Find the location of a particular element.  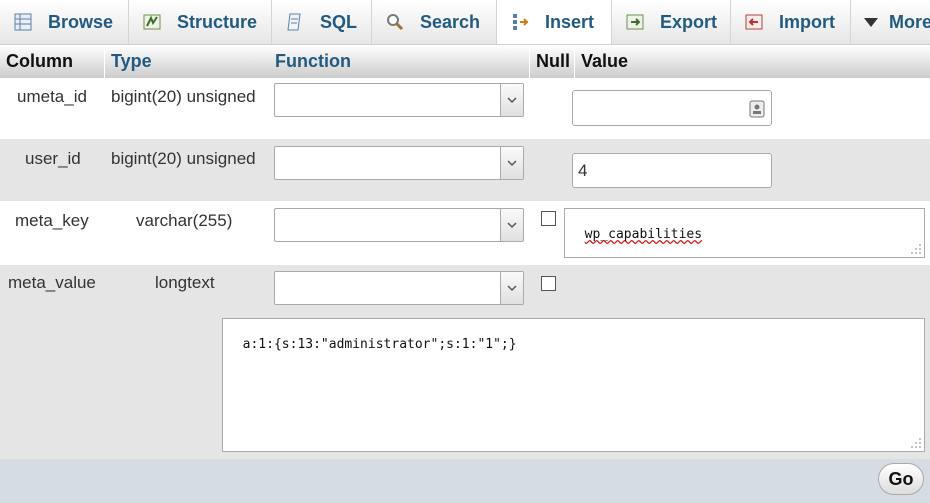

browse-icon is located at coordinates (23, 22).